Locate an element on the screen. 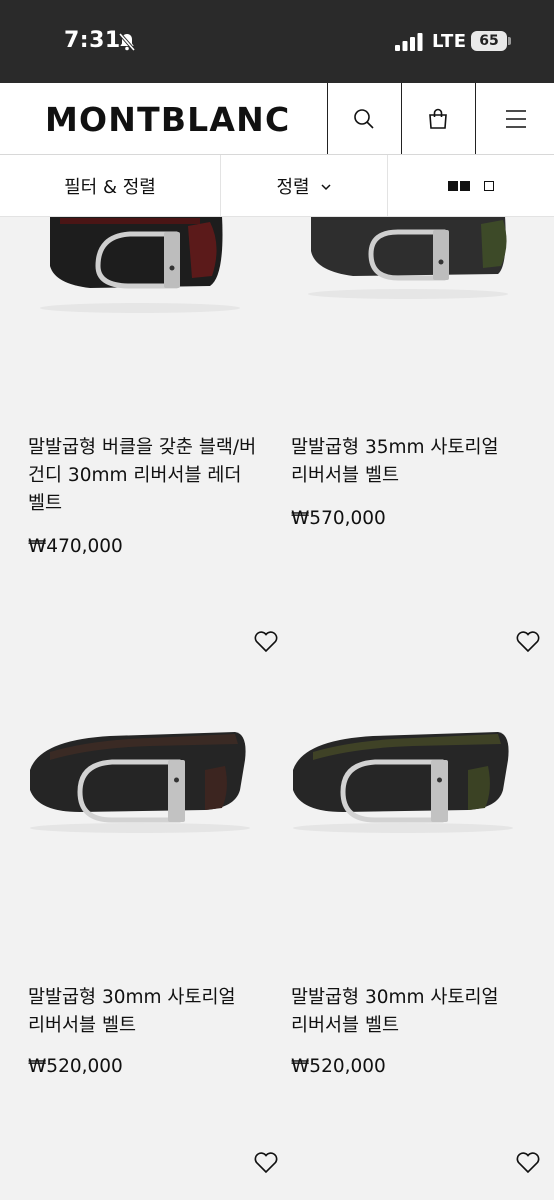  shopping-bag-icon is located at coordinates (438, 118).